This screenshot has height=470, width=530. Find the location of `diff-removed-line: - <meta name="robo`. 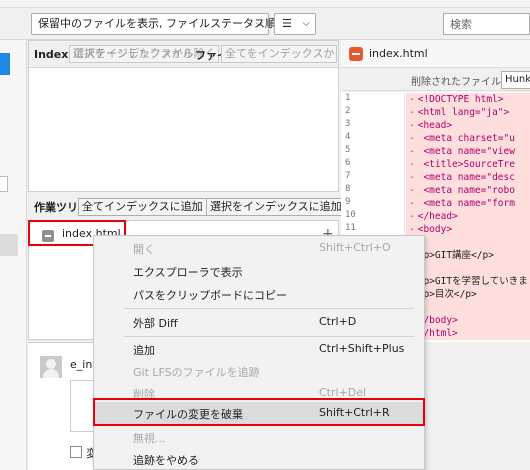

diff-removed-line: - <meta name="robo is located at coordinates (468, 190).